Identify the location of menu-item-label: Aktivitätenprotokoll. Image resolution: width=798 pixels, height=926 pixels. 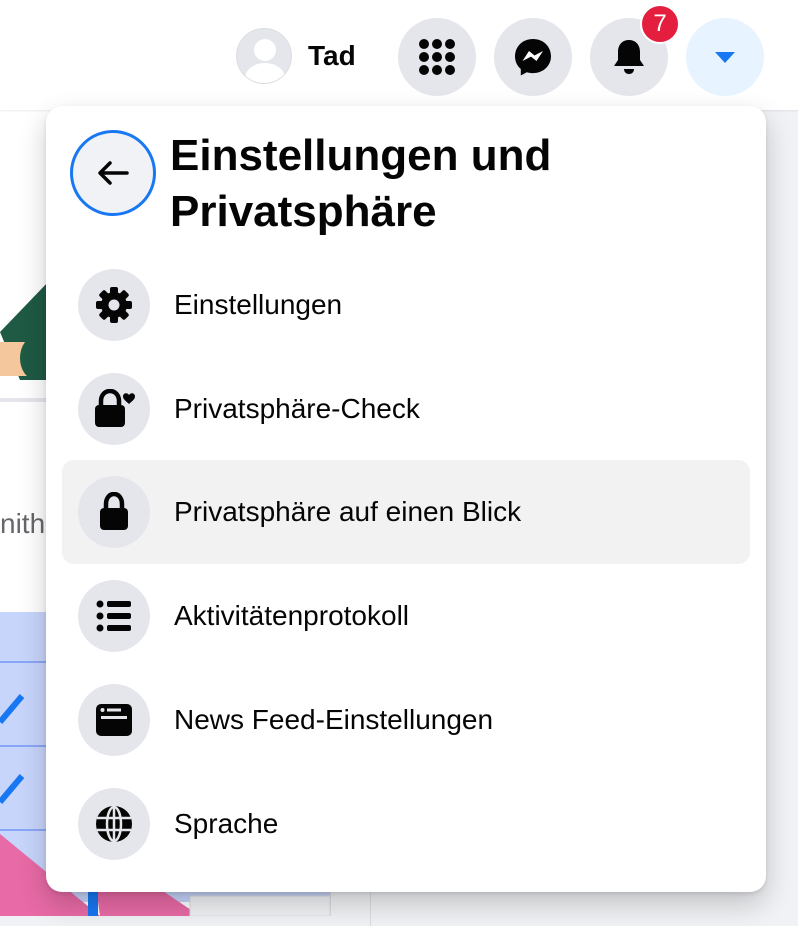
(292, 615).